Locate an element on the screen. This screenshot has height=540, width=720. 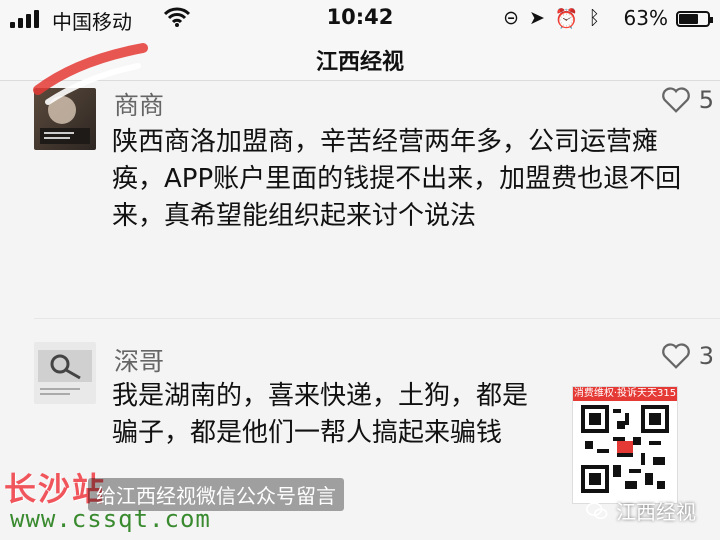
comment-text: 我是湖南的，喜来快递，土狗，都是骗子，都是他们一帮人搞起来骗钱 is located at coordinates (320, 414).